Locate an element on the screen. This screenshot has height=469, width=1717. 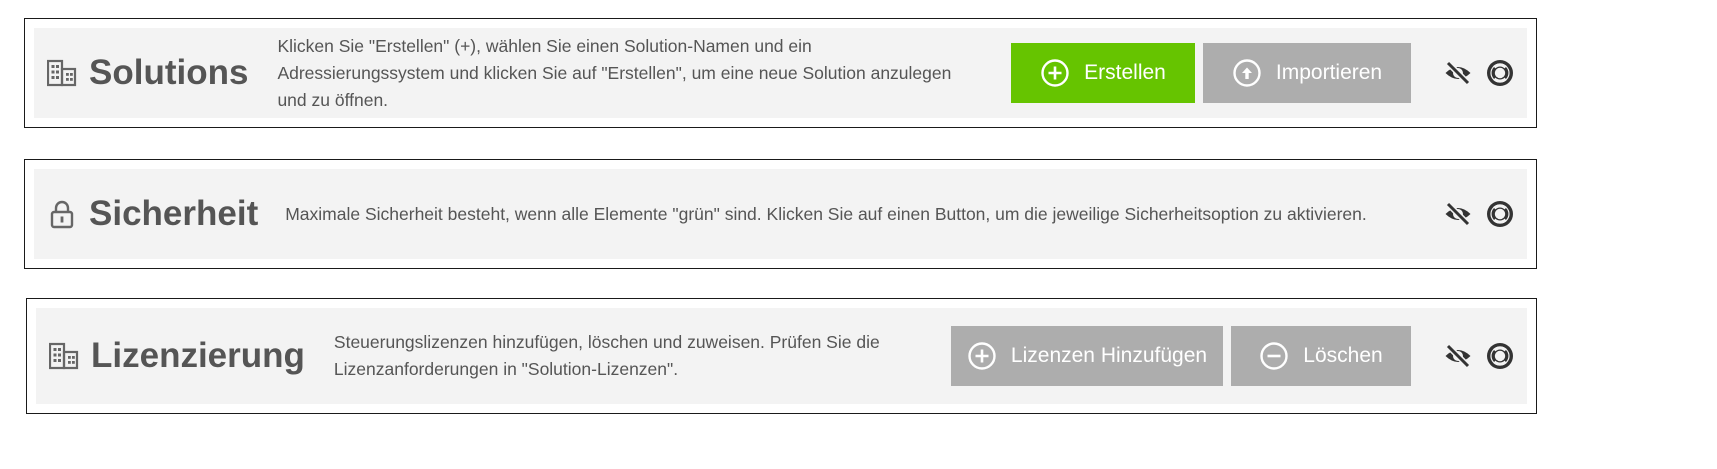
import-solution-button: Importieren is located at coordinates (1307, 73).